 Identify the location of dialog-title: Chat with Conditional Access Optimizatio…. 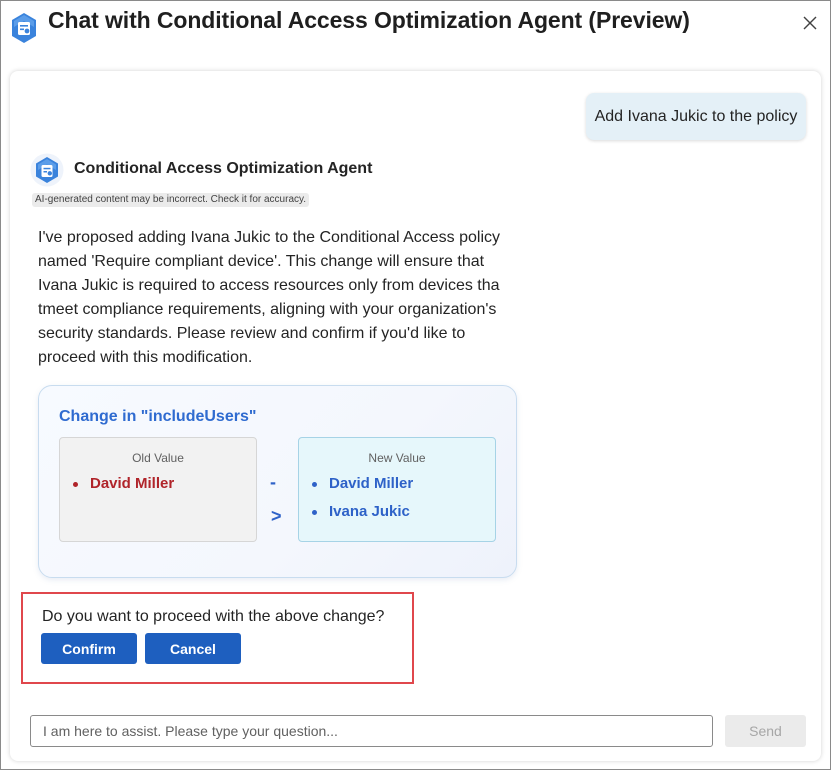
(369, 20).